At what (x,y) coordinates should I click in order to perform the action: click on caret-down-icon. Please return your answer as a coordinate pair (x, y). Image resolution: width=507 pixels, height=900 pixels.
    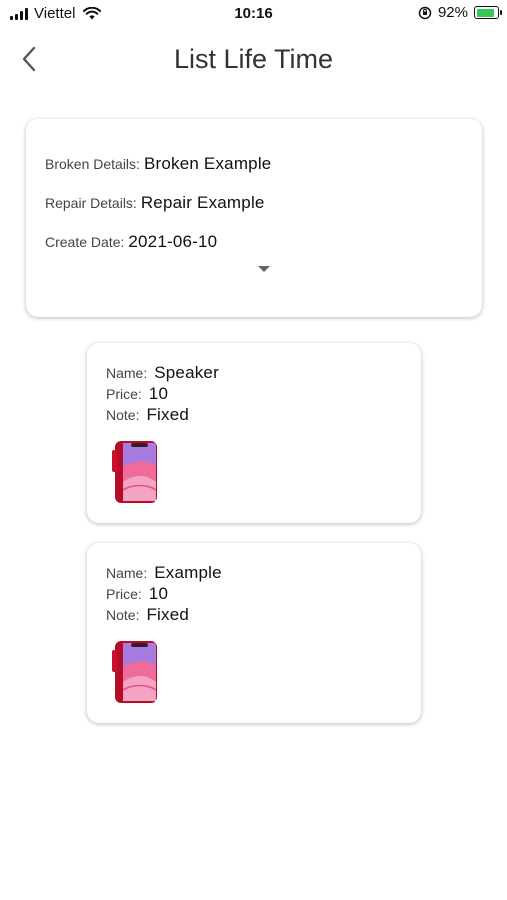
    Looking at the image, I should click on (264, 269).